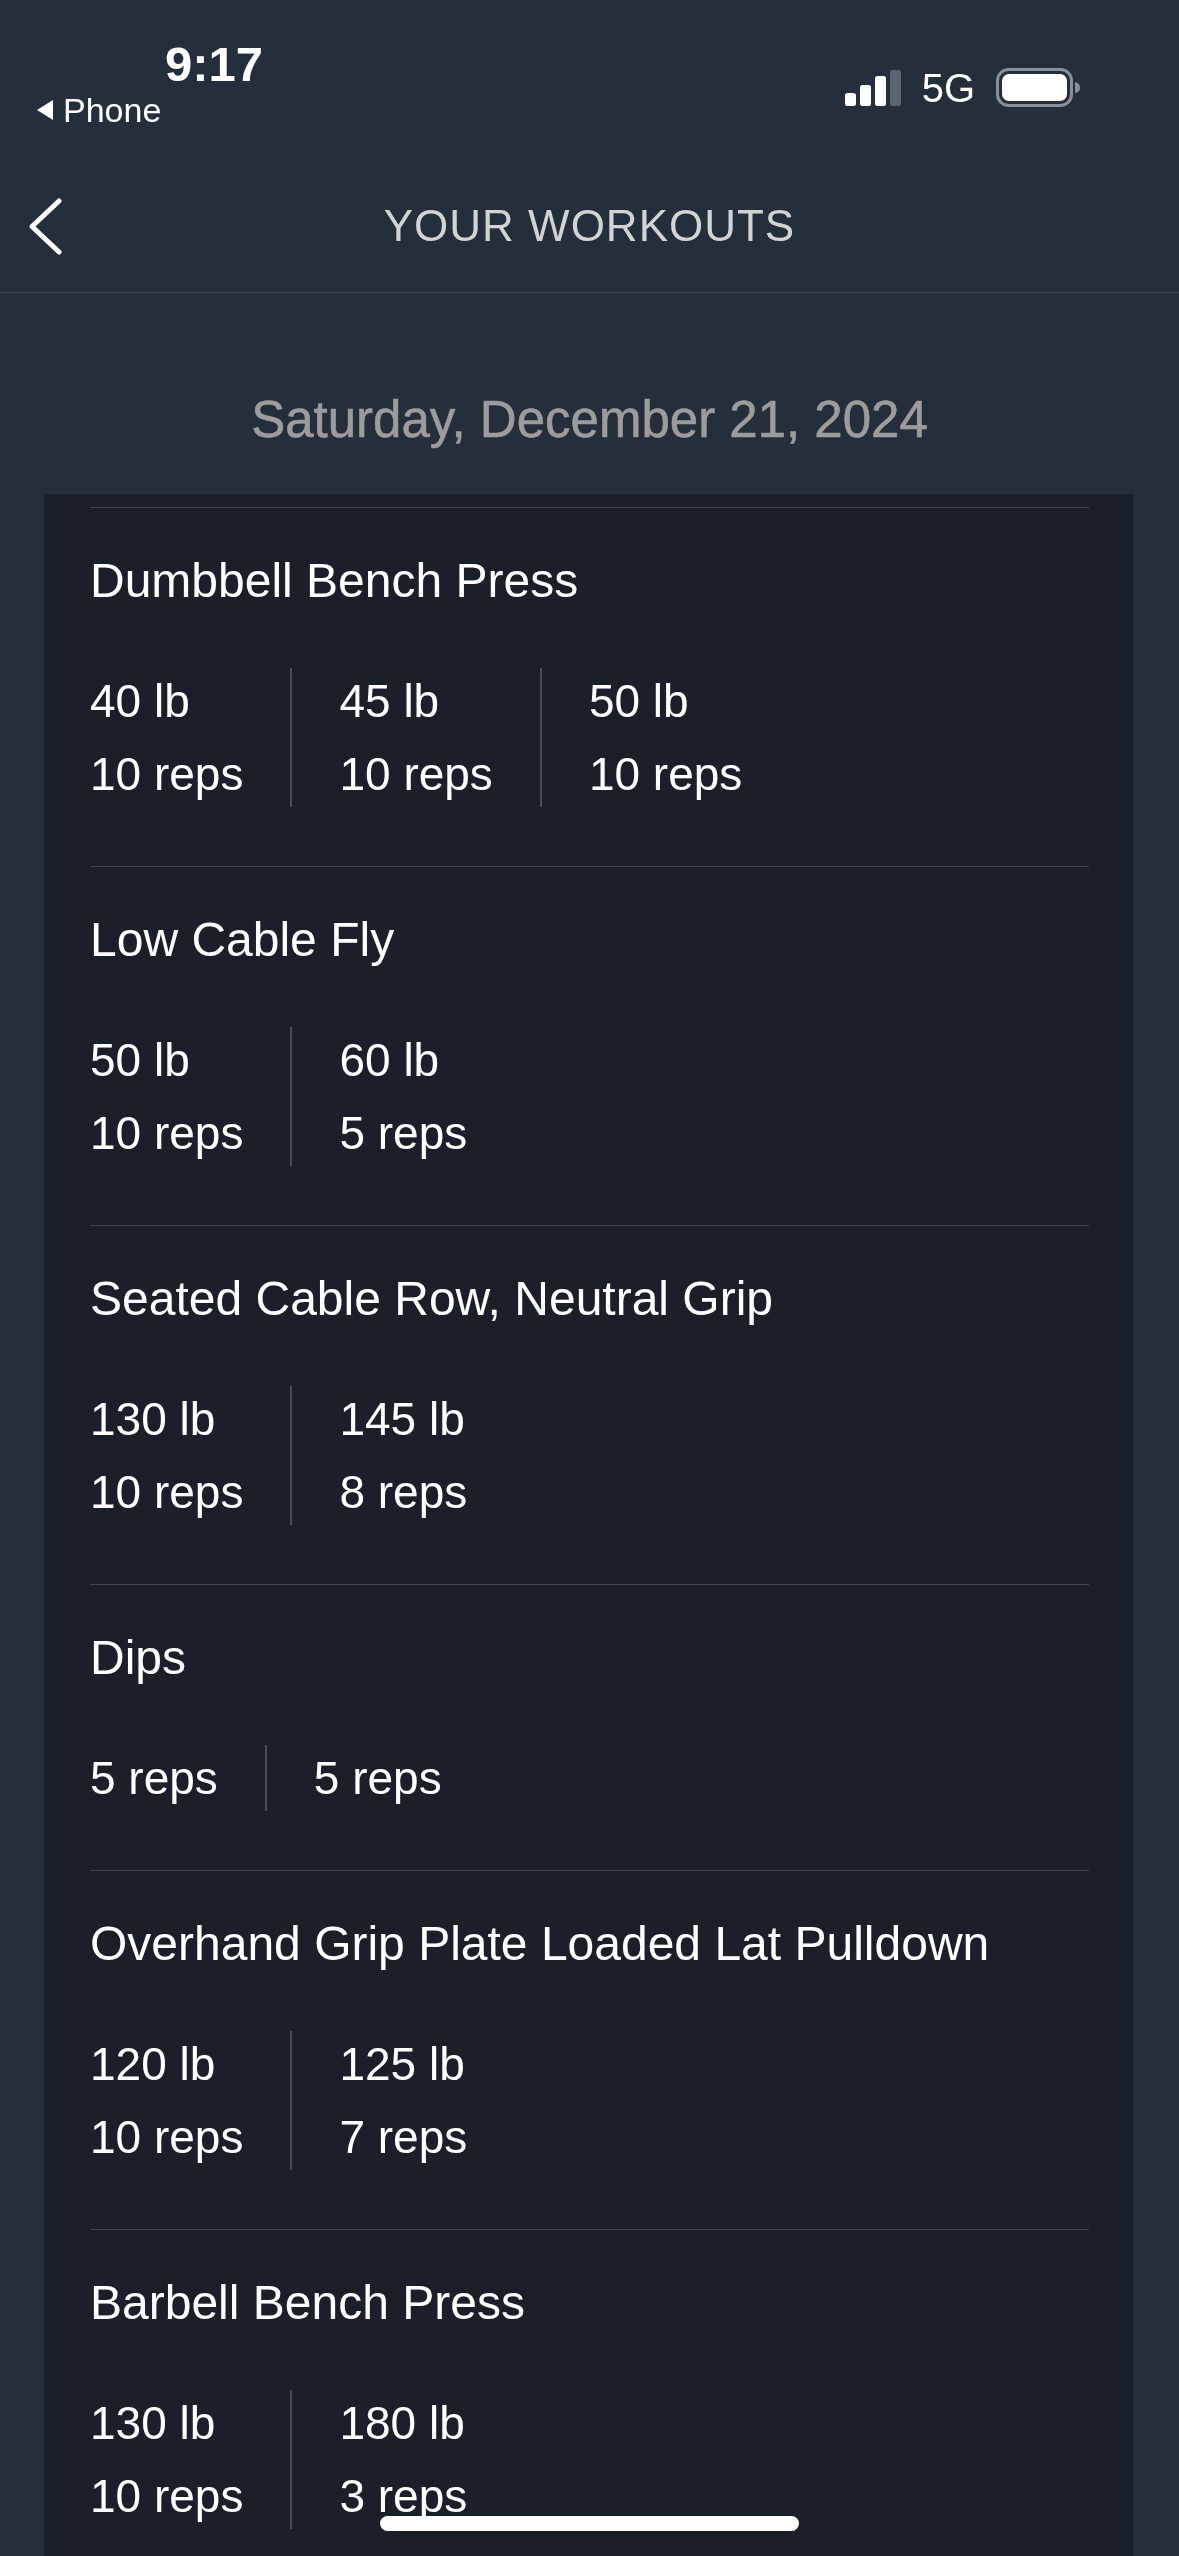  I want to click on exercise-name: Low Cable Fly, so click(243, 940).